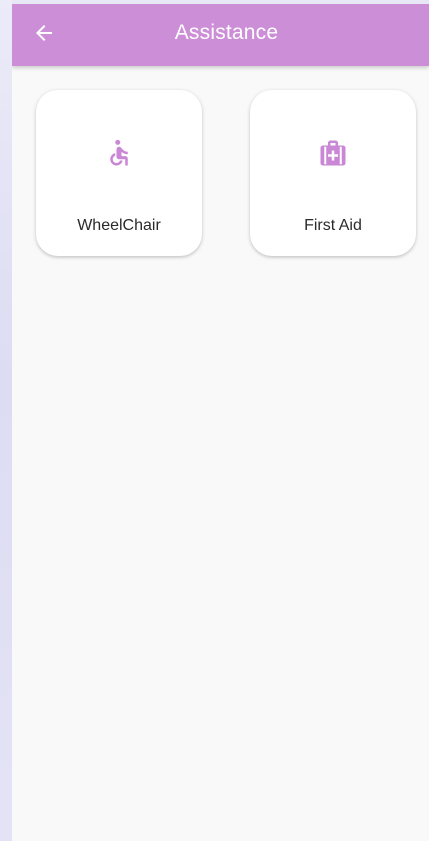  I want to click on wheelchair-card: WheelChair, so click(119, 173).